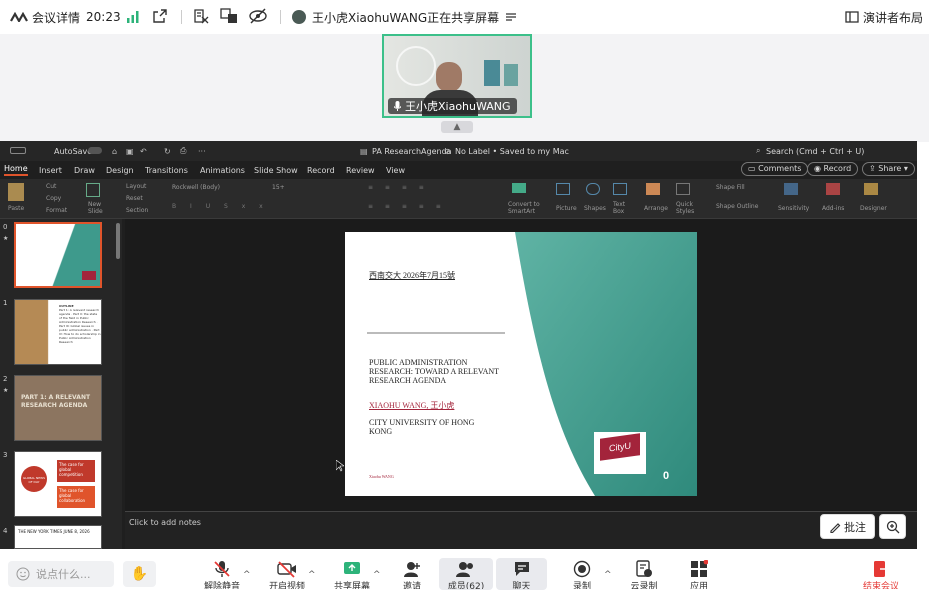 This screenshot has width=929, height=590. I want to click on tab-review: Review, so click(360, 170).